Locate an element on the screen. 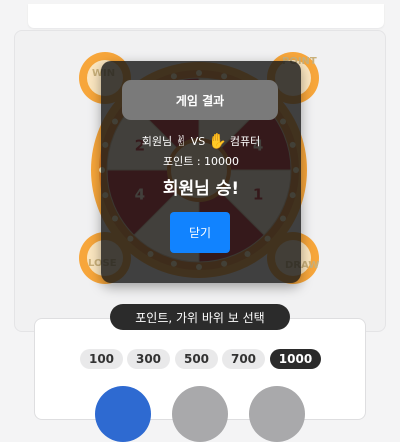  versus-line: 회원님 ✌ VS ✋ 컴퓨터 is located at coordinates (201, 141).